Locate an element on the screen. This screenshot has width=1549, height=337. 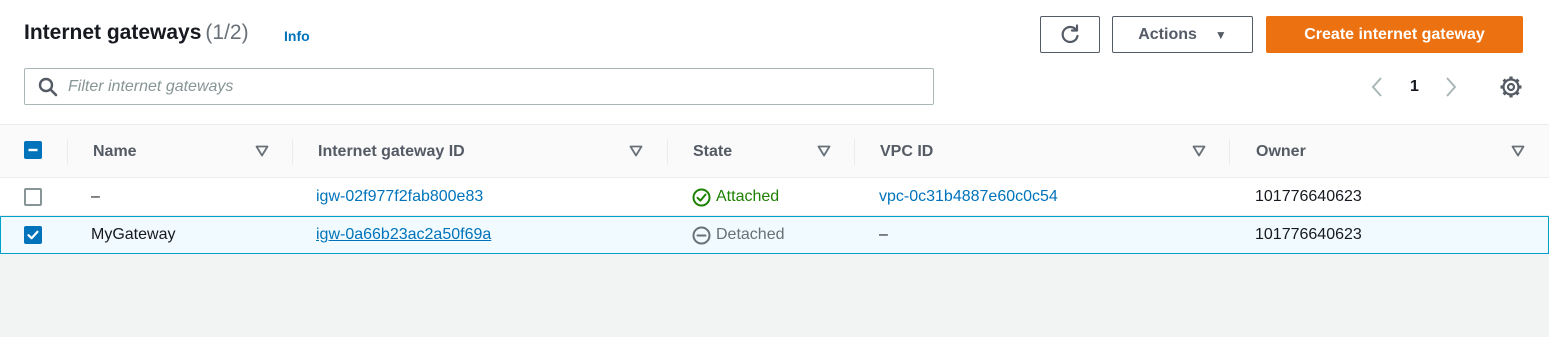
caret-down-icon: ▼ is located at coordinates (1220, 34).